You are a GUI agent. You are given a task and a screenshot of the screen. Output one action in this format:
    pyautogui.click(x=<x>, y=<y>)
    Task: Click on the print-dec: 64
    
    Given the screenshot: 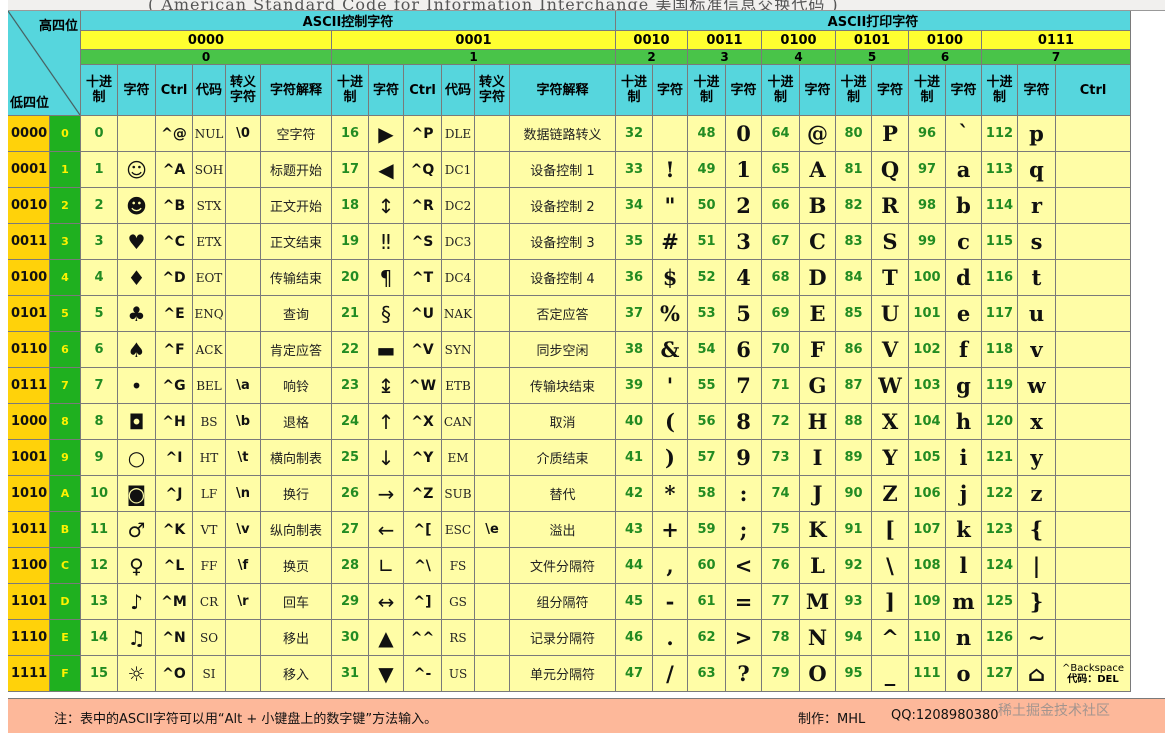 What is the action you would take?
    pyautogui.click(x=781, y=134)
    